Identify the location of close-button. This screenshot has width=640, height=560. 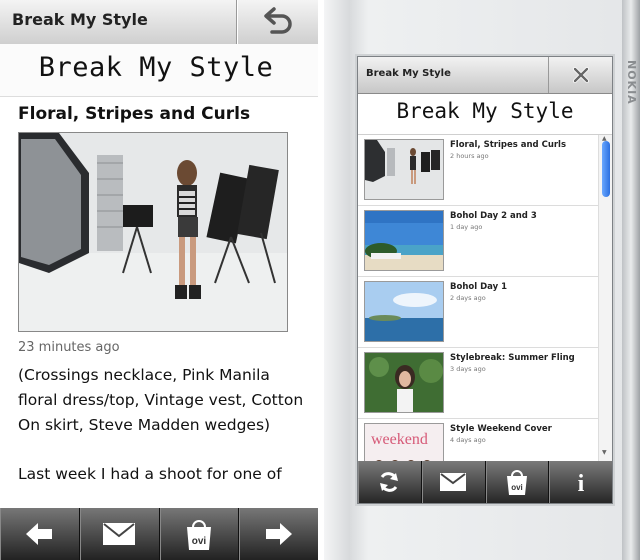
(580, 75).